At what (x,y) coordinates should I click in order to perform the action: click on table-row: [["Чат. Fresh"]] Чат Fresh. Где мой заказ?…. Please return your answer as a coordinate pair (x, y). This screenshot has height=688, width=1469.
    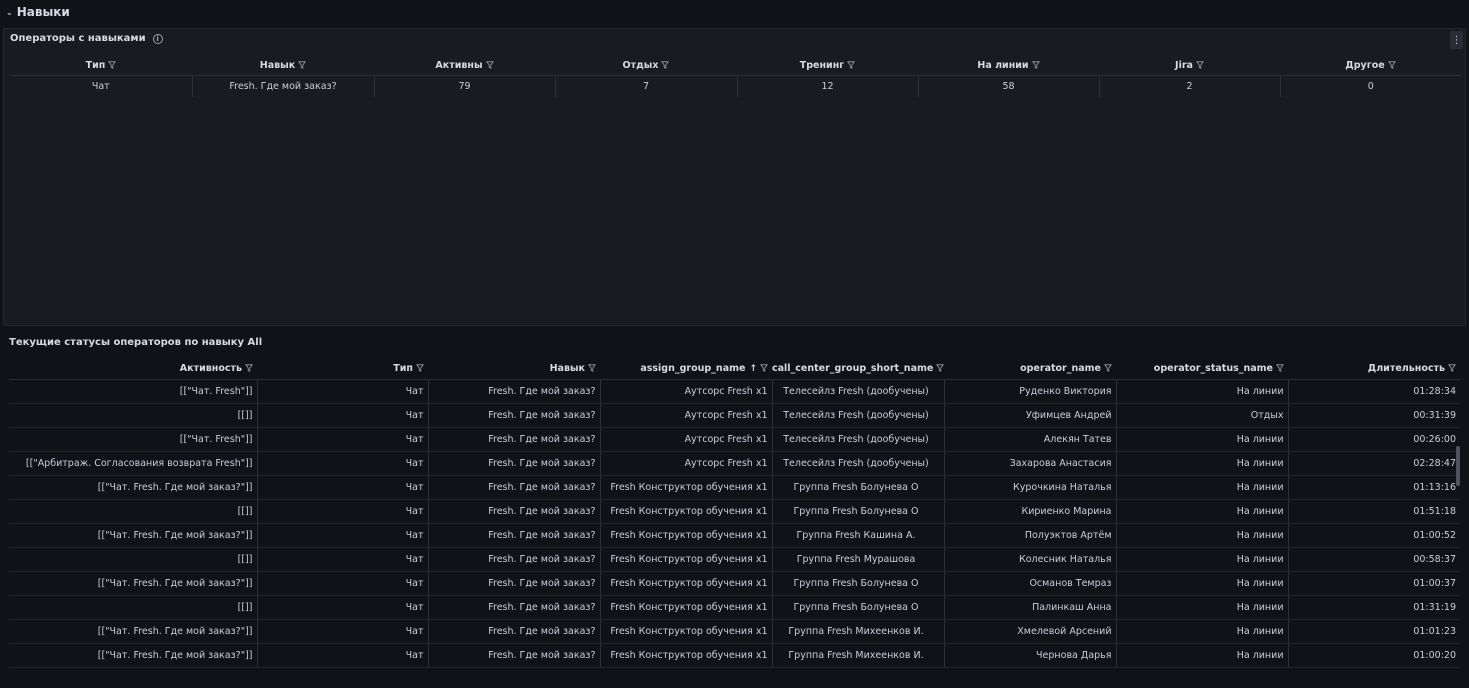
    Looking at the image, I should click on (734, 439).